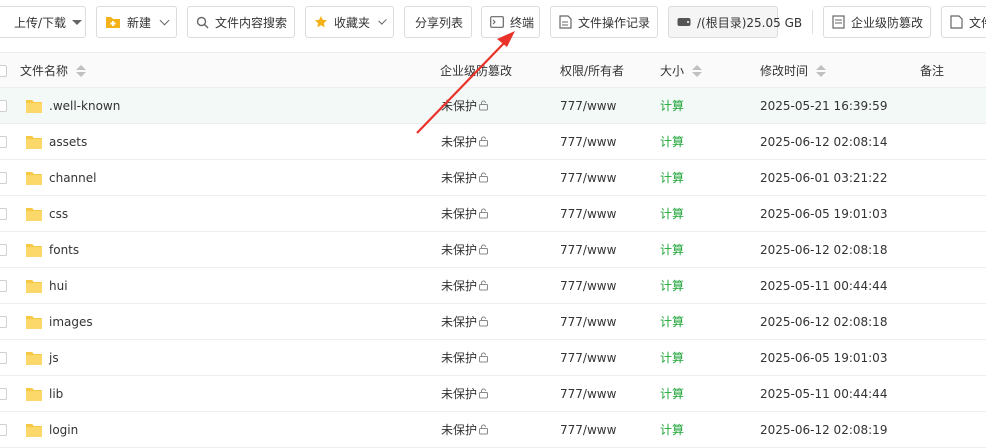  I want to click on table-row: css 未保护 777/www 计算 2025-06-05 19:01:03, so click(493, 214).